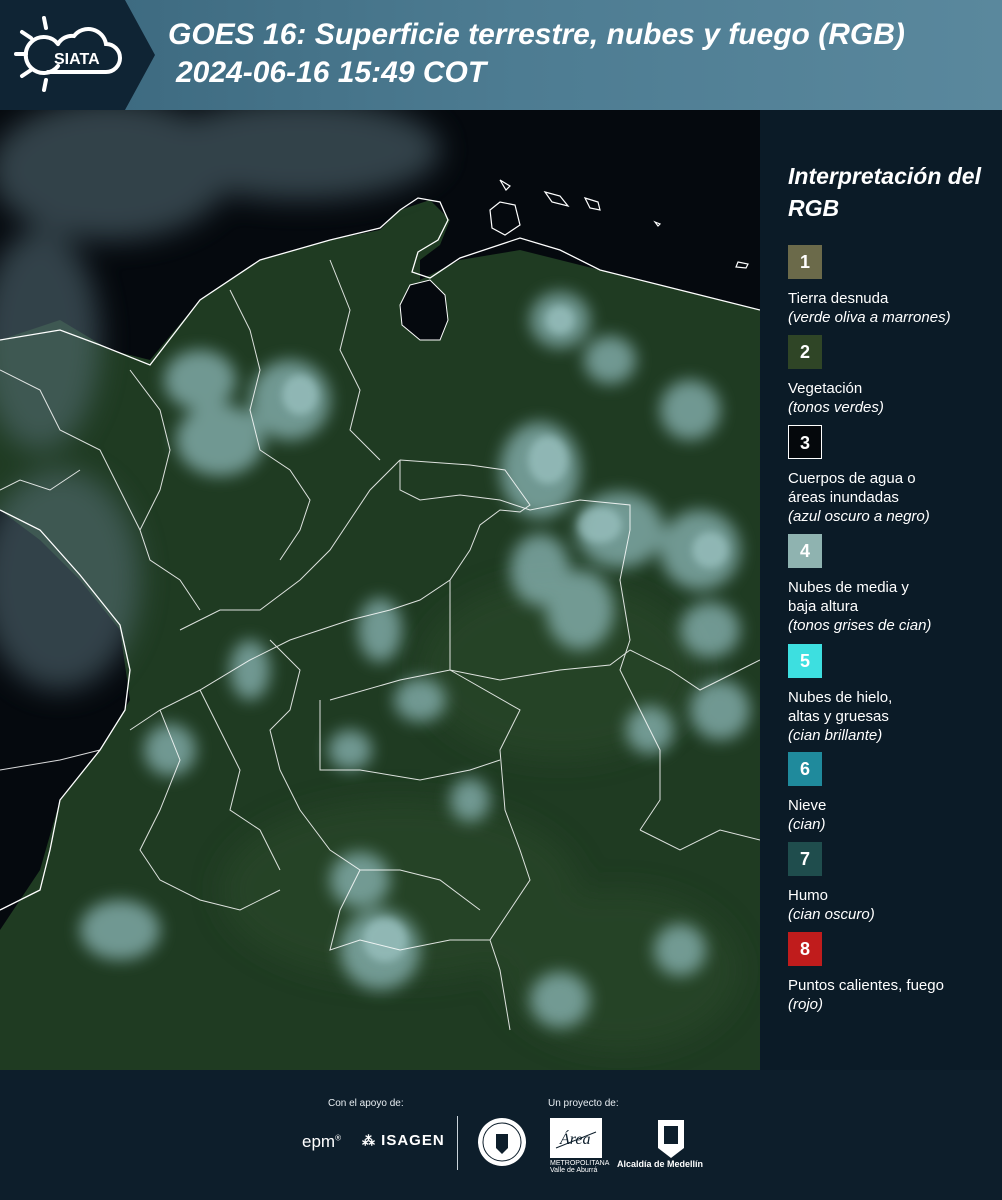 The height and width of the screenshot is (1200, 1002). I want to click on legend-item-hint: (cian), so click(807, 824).